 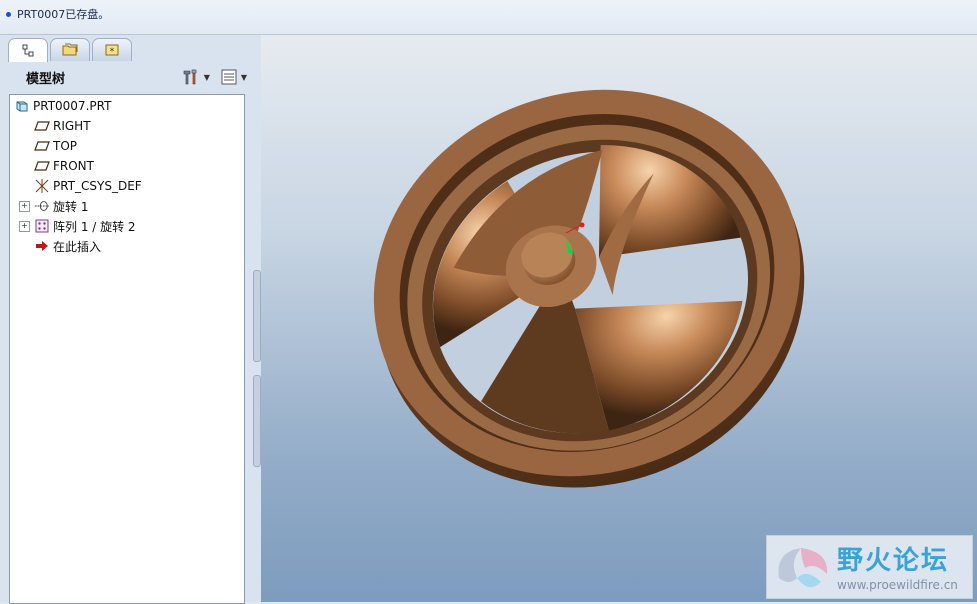 I want to click on tree-item-insert-here: 在此插入, so click(x=67, y=246).